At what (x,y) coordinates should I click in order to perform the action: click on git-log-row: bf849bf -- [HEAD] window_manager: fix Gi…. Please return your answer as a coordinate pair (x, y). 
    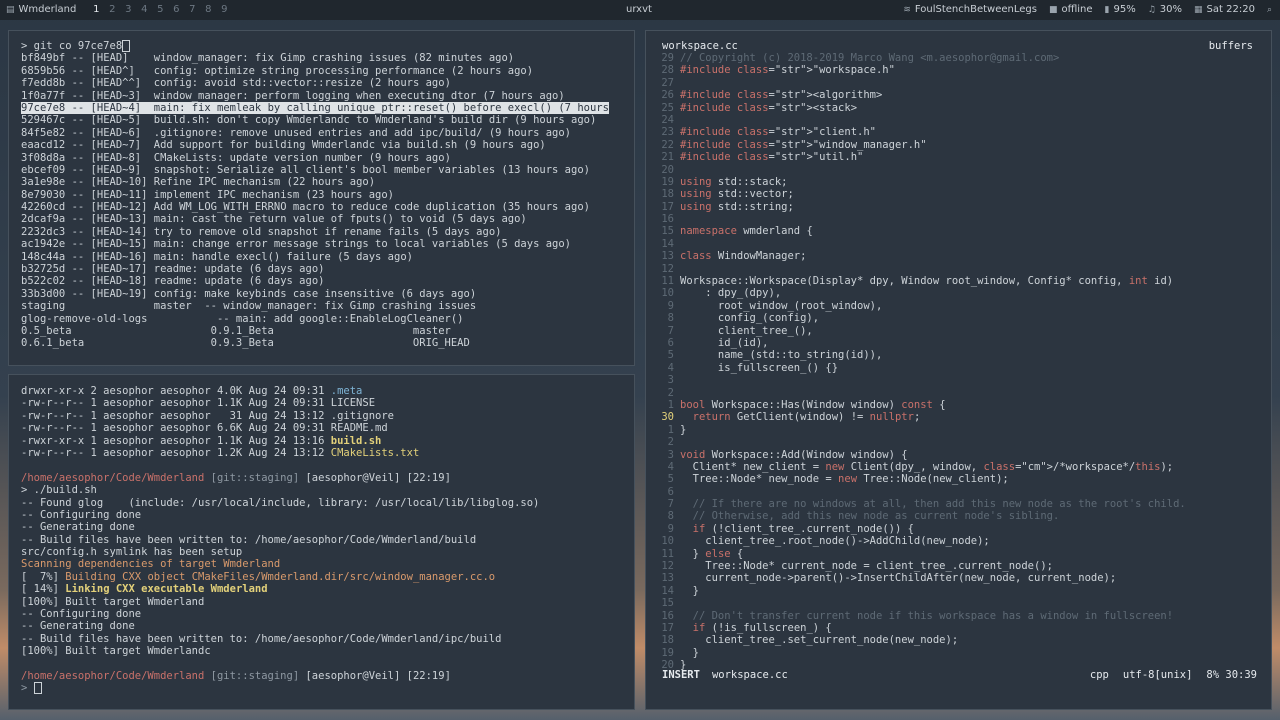
    Looking at the image, I should click on (315, 58).